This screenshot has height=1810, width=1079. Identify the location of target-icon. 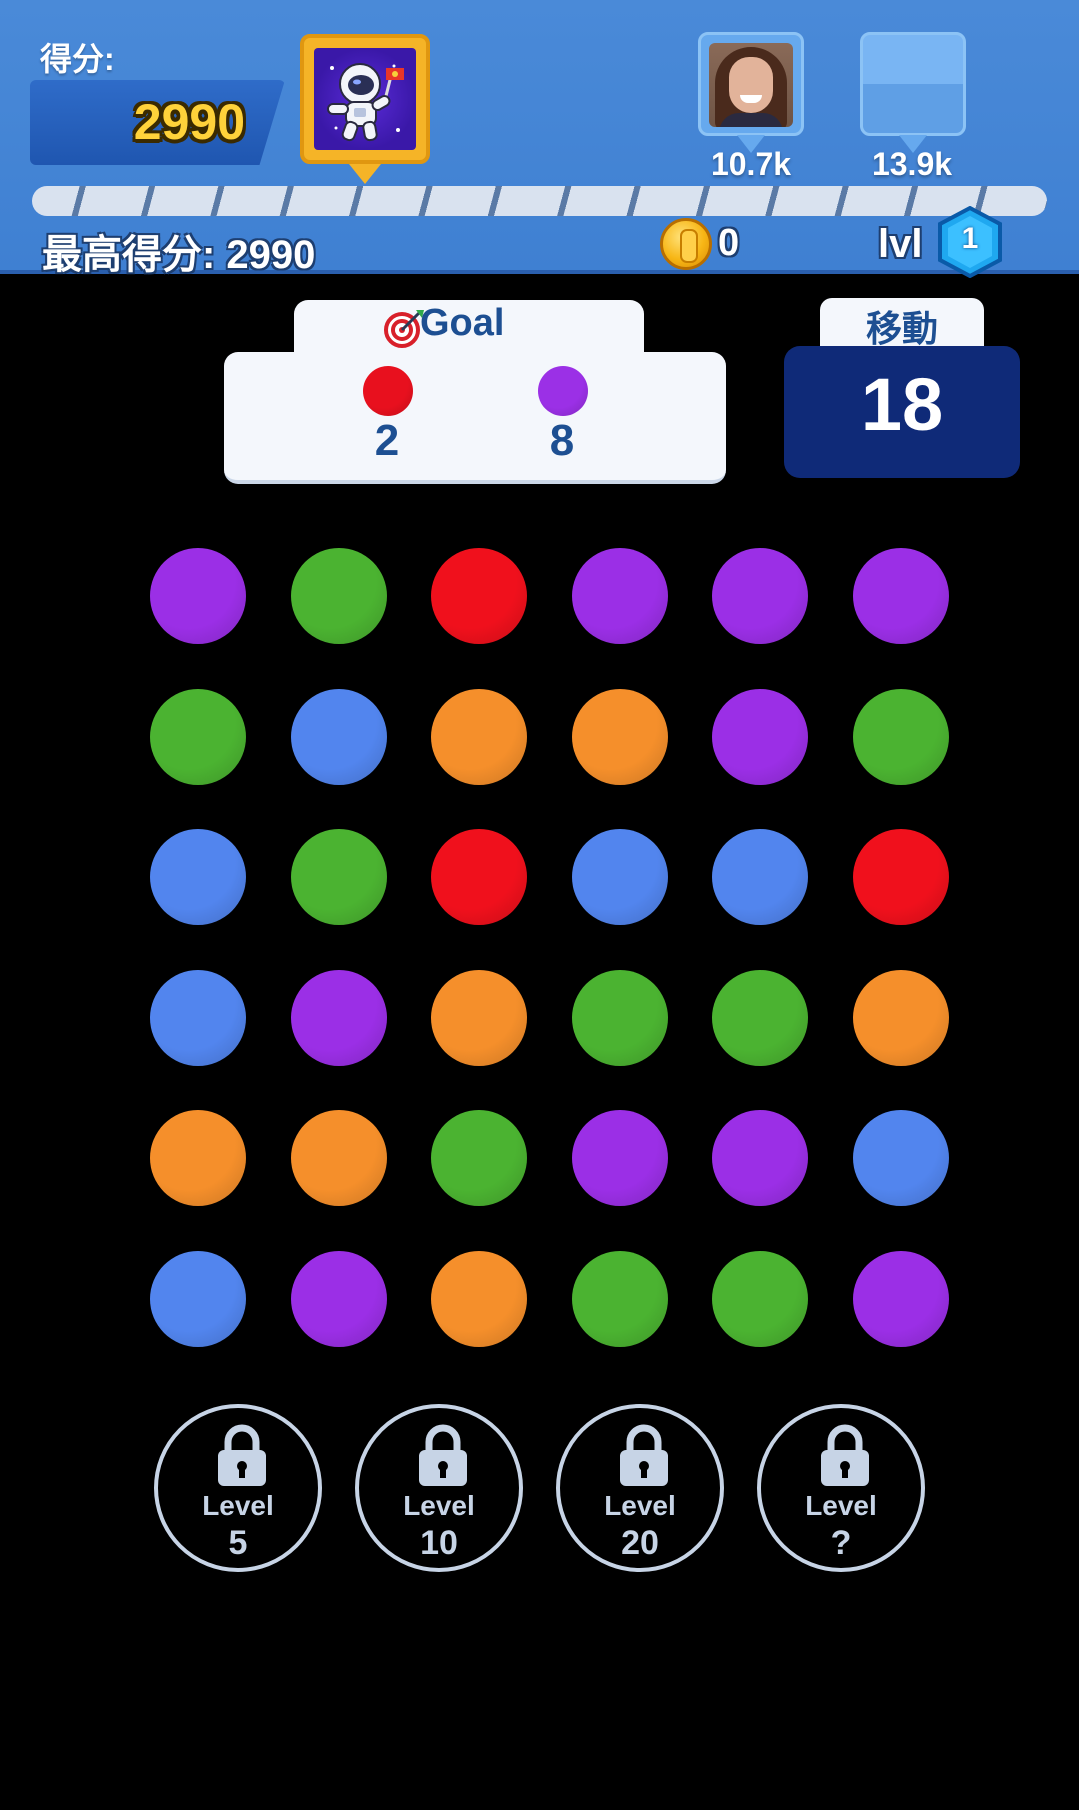
(404, 329).